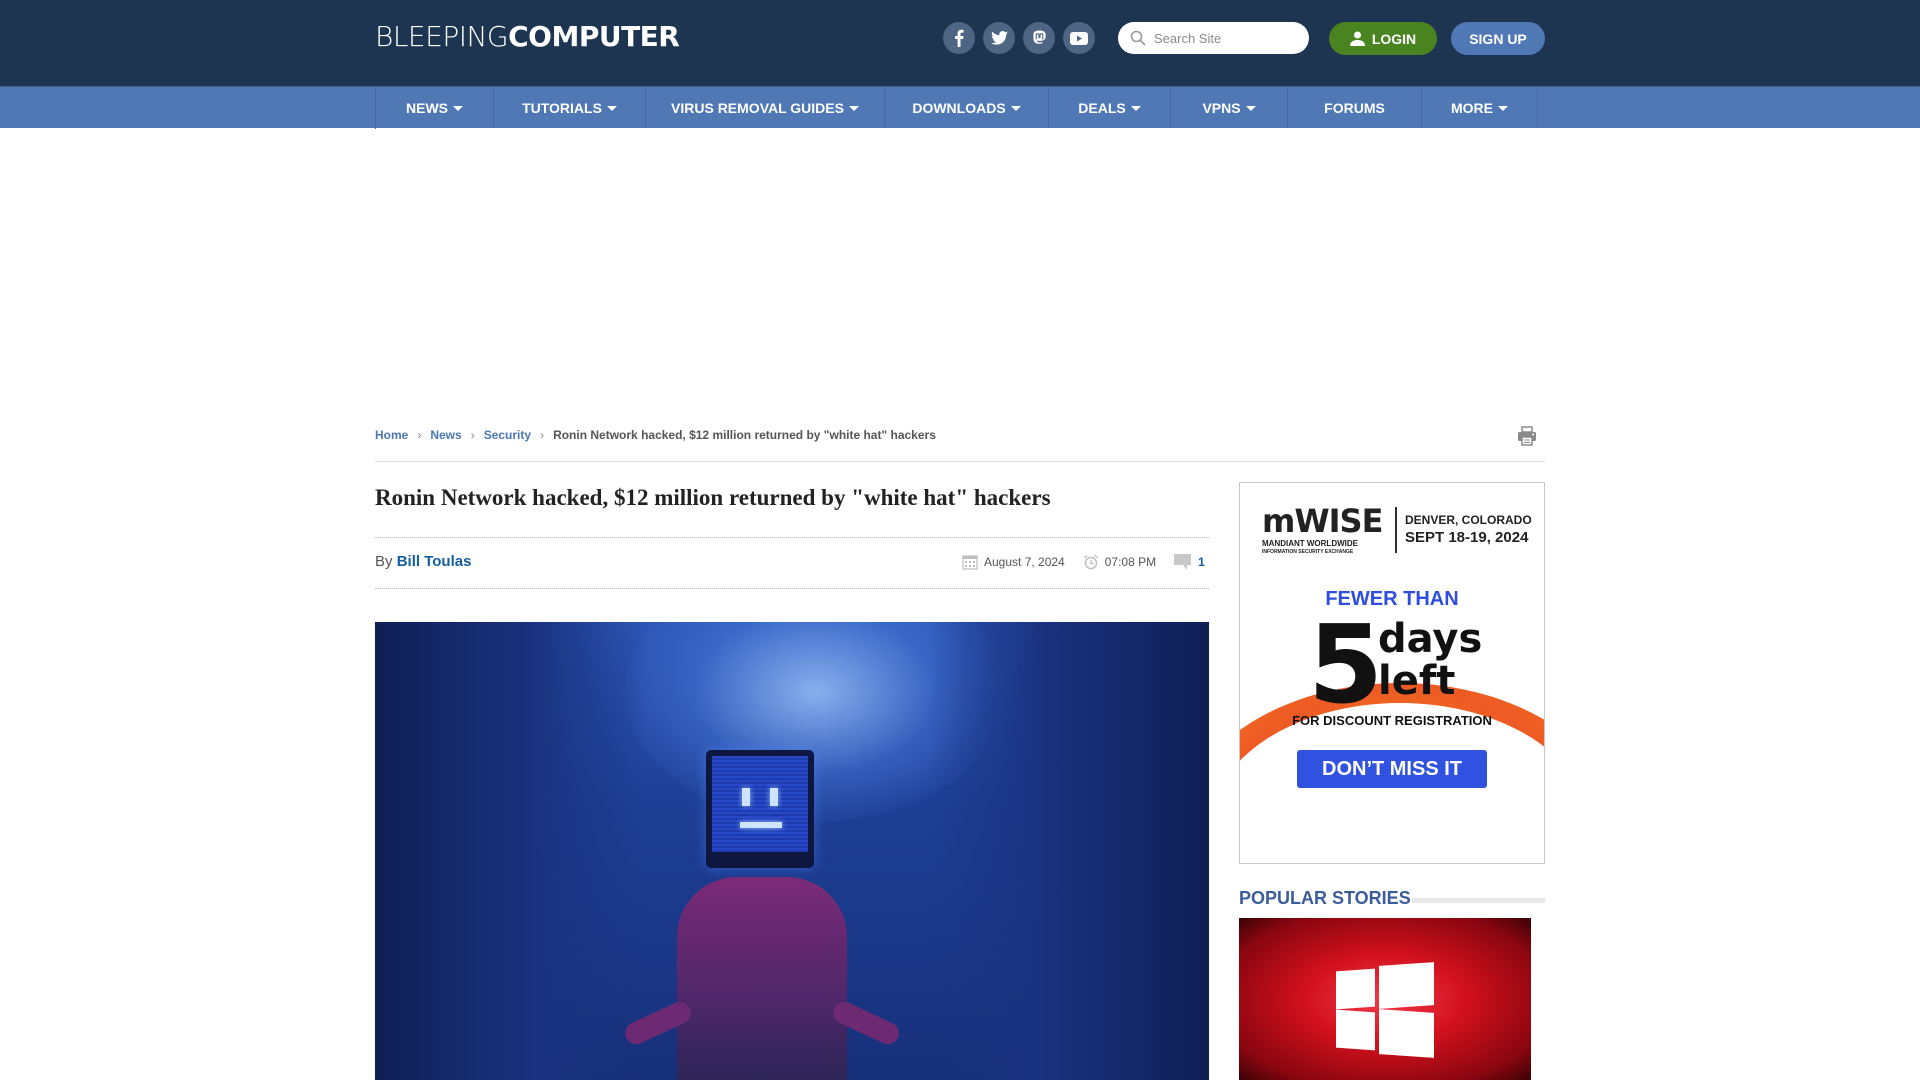 The image size is (1920, 1080). I want to click on facebook-button, so click(959, 38).